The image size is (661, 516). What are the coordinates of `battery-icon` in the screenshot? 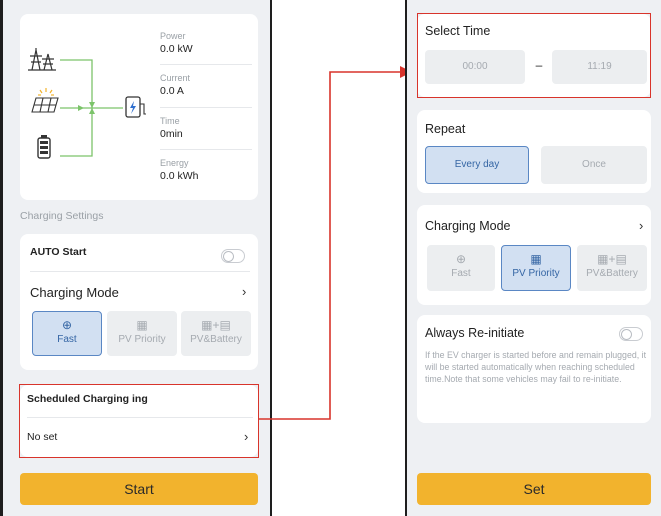 It's located at (44, 147).